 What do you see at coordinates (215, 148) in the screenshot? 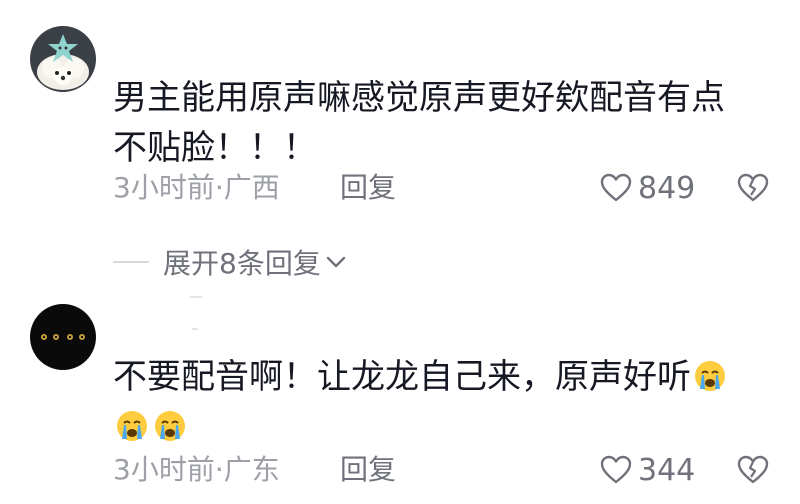
I see `comment-text-line: 不贴脸！！！` at bounding box center [215, 148].